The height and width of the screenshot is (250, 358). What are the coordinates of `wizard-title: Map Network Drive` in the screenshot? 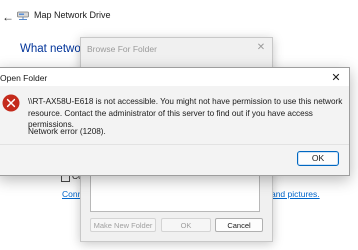 It's located at (72, 15).